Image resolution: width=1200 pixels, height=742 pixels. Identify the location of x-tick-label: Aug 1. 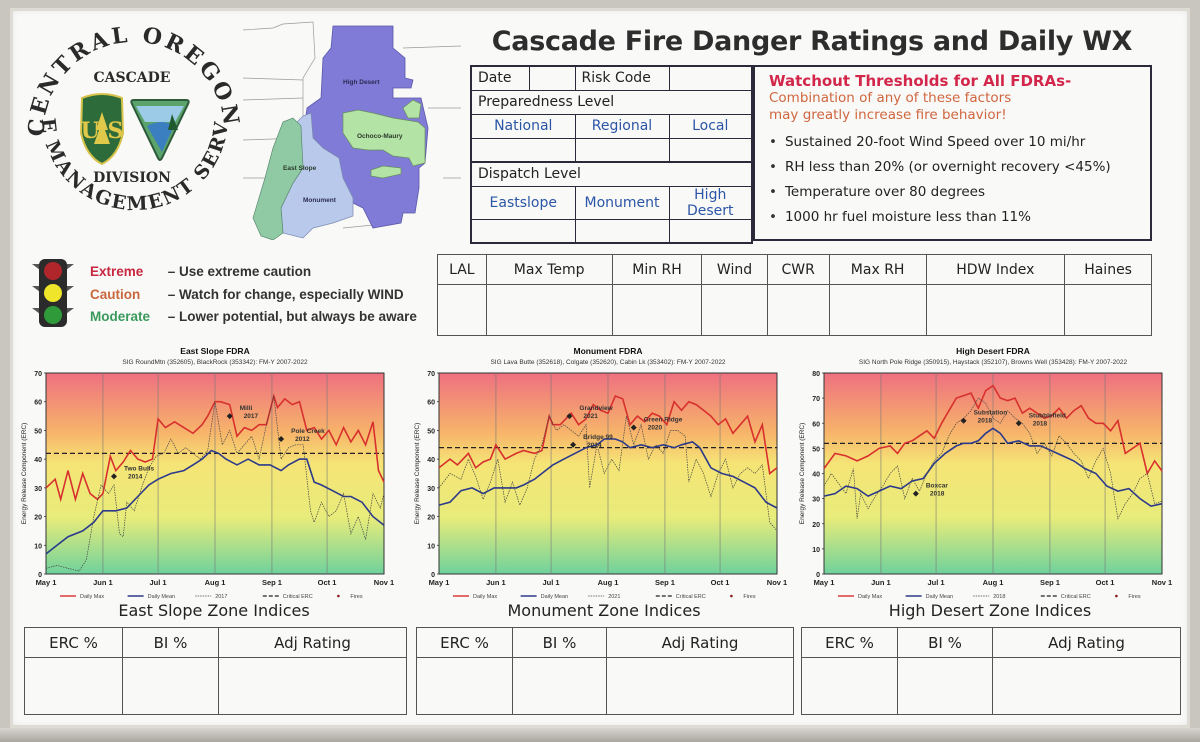
(215, 582).